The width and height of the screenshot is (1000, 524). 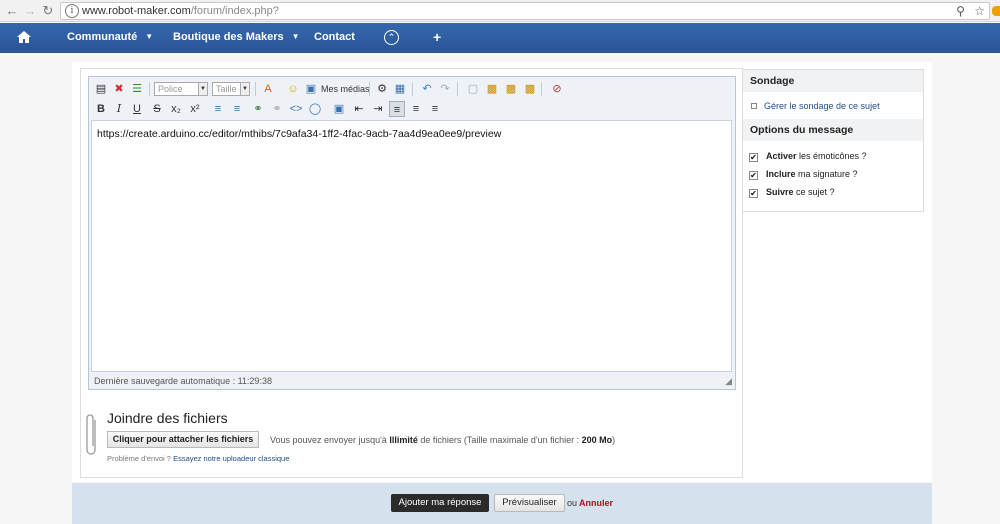 What do you see at coordinates (792, 192) in the screenshot?
I see `option-follow: ✔ Suivre ce sujet ?` at bounding box center [792, 192].